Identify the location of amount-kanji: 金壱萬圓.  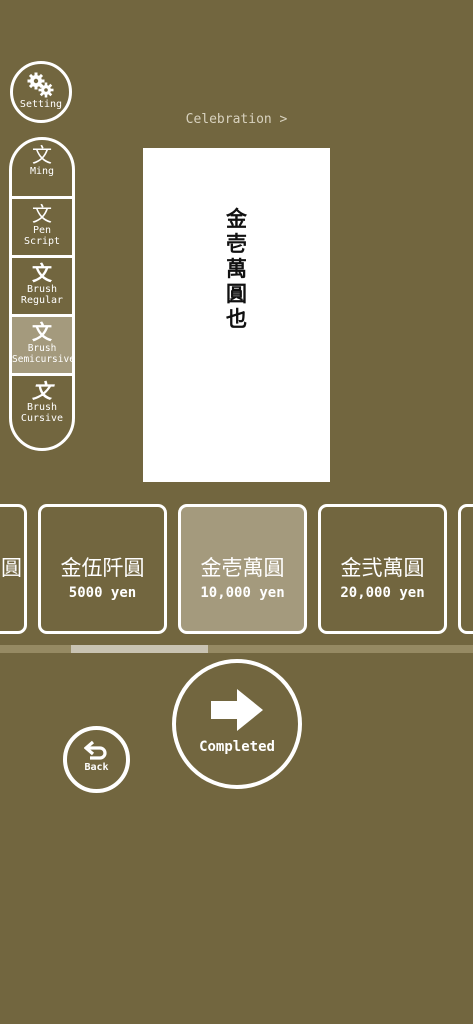
(242, 568).